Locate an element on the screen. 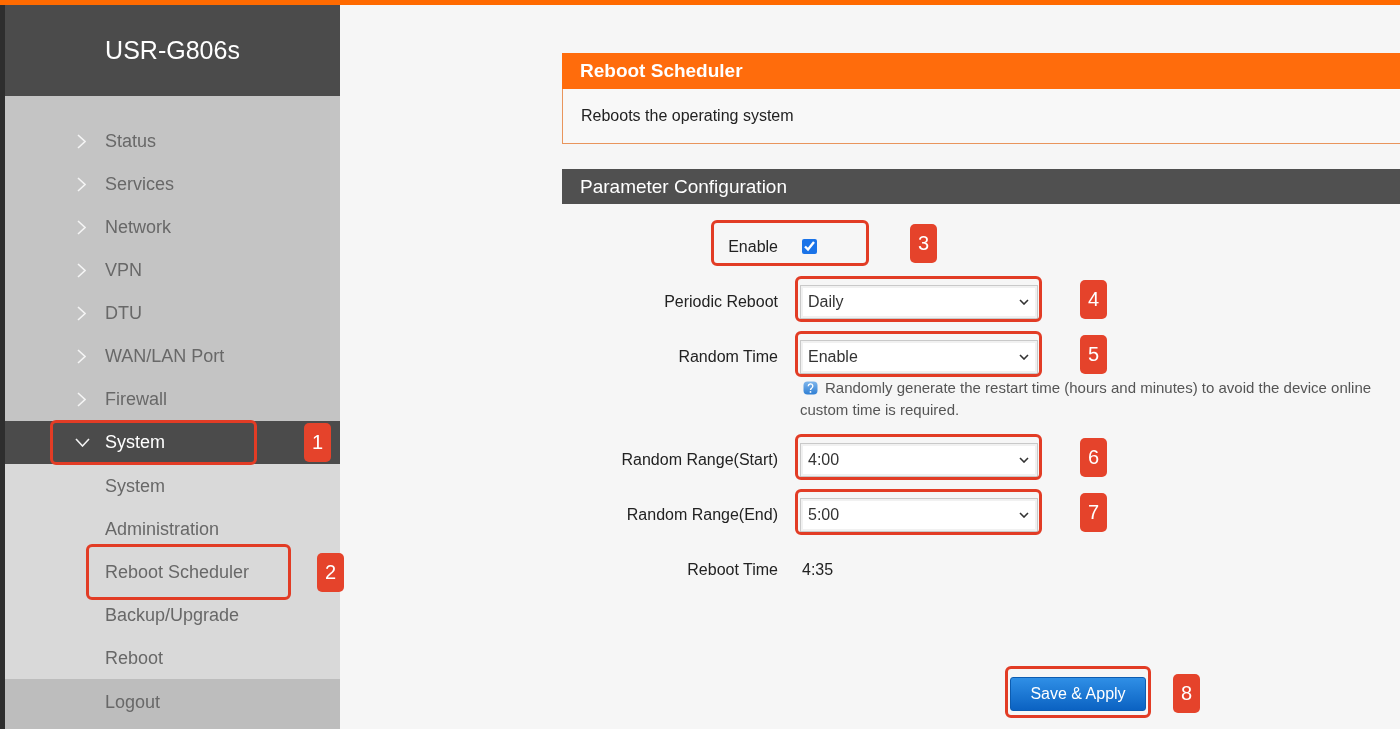 This screenshot has width=1400, height=729. callout-badge: 8 is located at coordinates (1186, 693).